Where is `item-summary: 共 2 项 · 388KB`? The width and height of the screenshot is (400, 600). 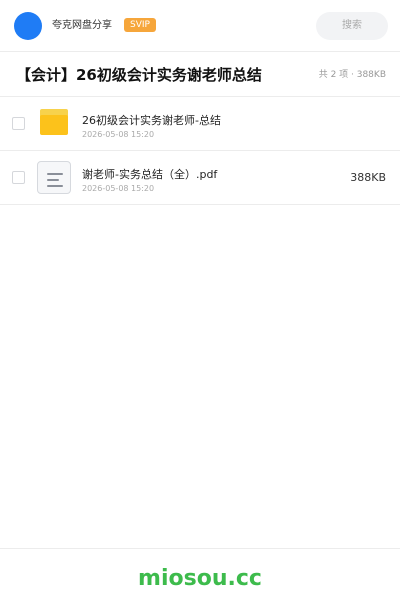 item-summary: 共 2 项 · 388KB is located at coordinates (352, 75).